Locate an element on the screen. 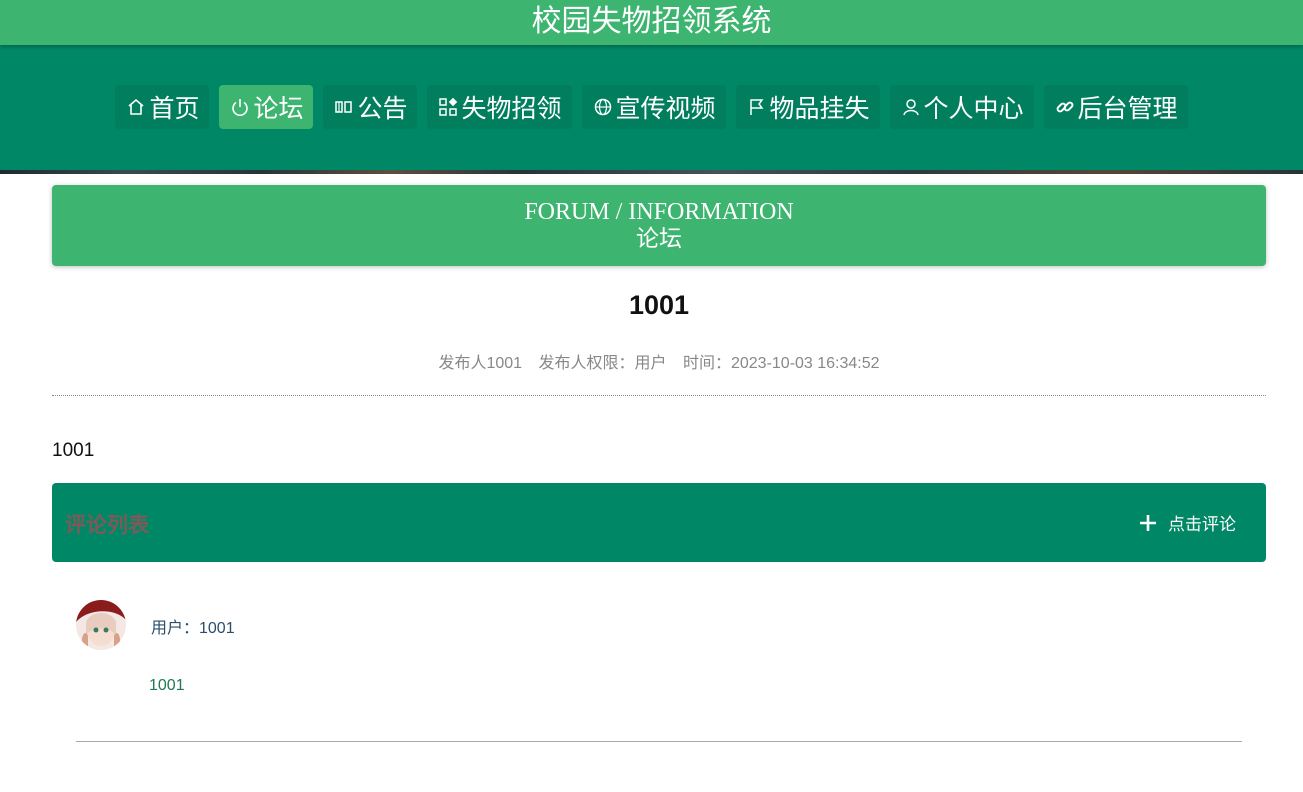  power-icon is located at coordinates (240, 107).